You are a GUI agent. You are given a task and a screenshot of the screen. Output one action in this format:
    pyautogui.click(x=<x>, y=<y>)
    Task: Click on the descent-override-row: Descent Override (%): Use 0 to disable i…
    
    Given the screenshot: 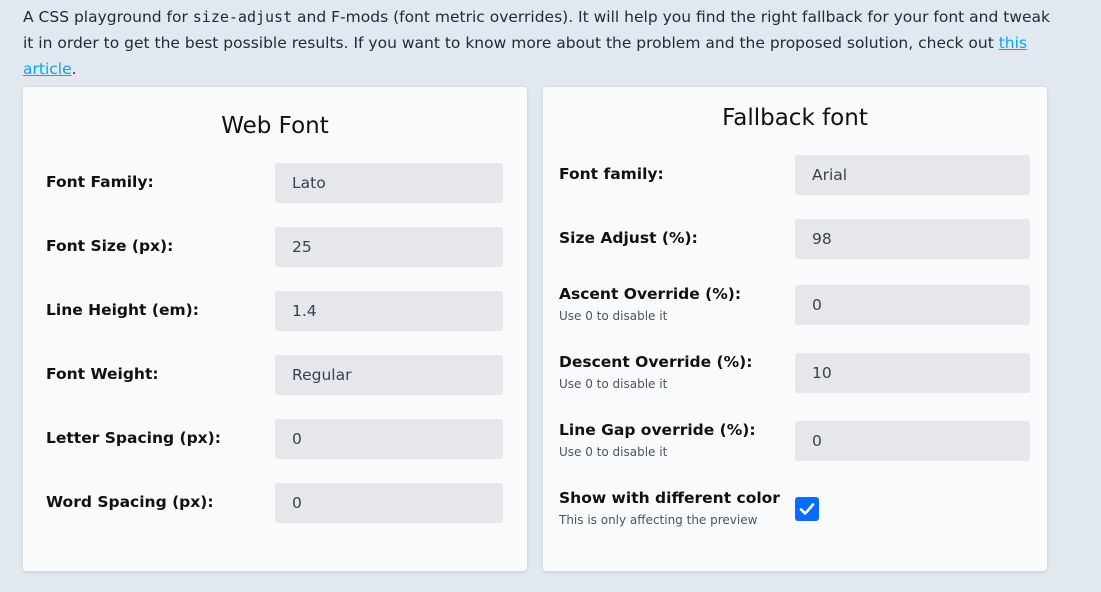 What is the action you would take?
    pyautogui.click(x=794, y=373)
    